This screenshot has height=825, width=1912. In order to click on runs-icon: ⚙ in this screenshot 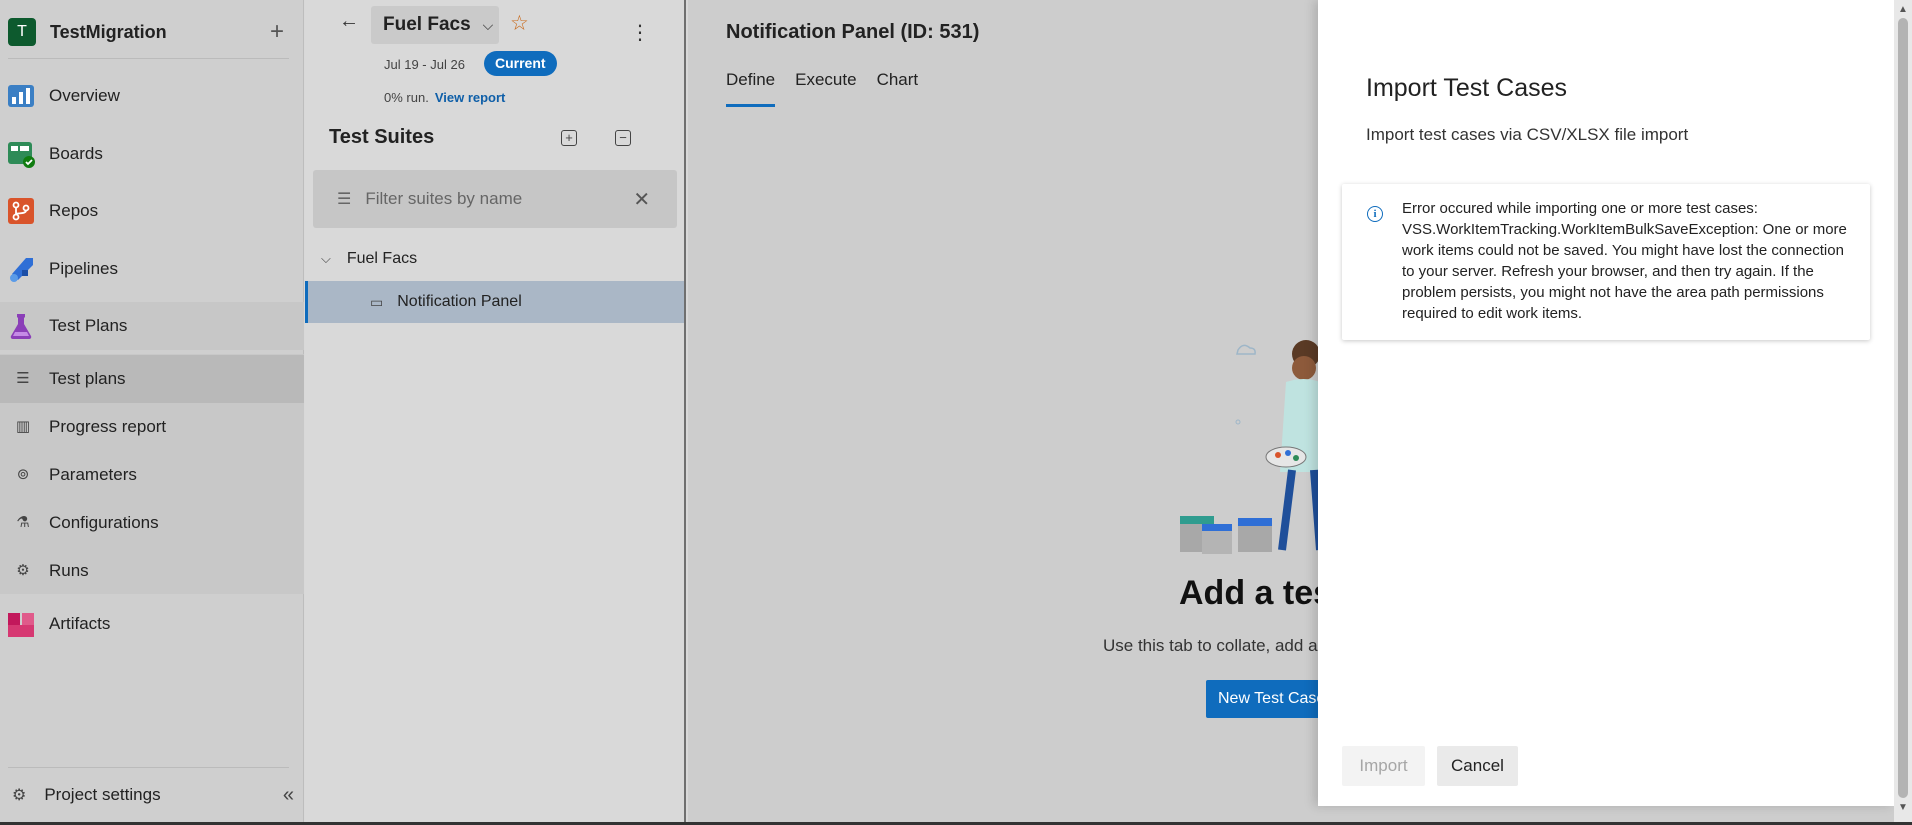, I will do `click(23, 570)`.